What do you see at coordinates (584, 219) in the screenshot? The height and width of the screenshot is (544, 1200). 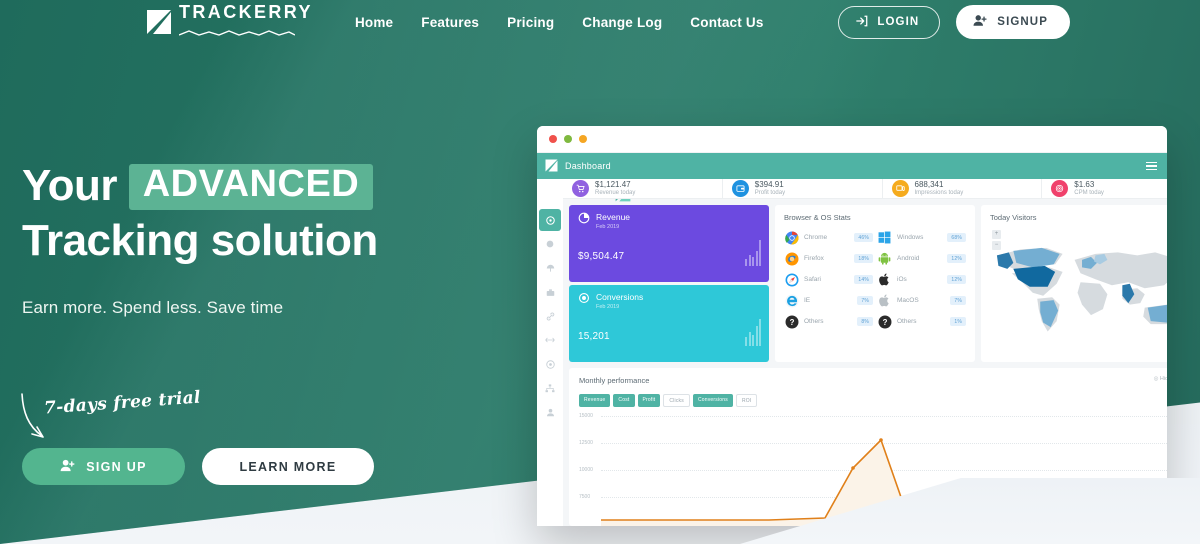 I see `pie-chart-icon` at bounding box center [584, 219].